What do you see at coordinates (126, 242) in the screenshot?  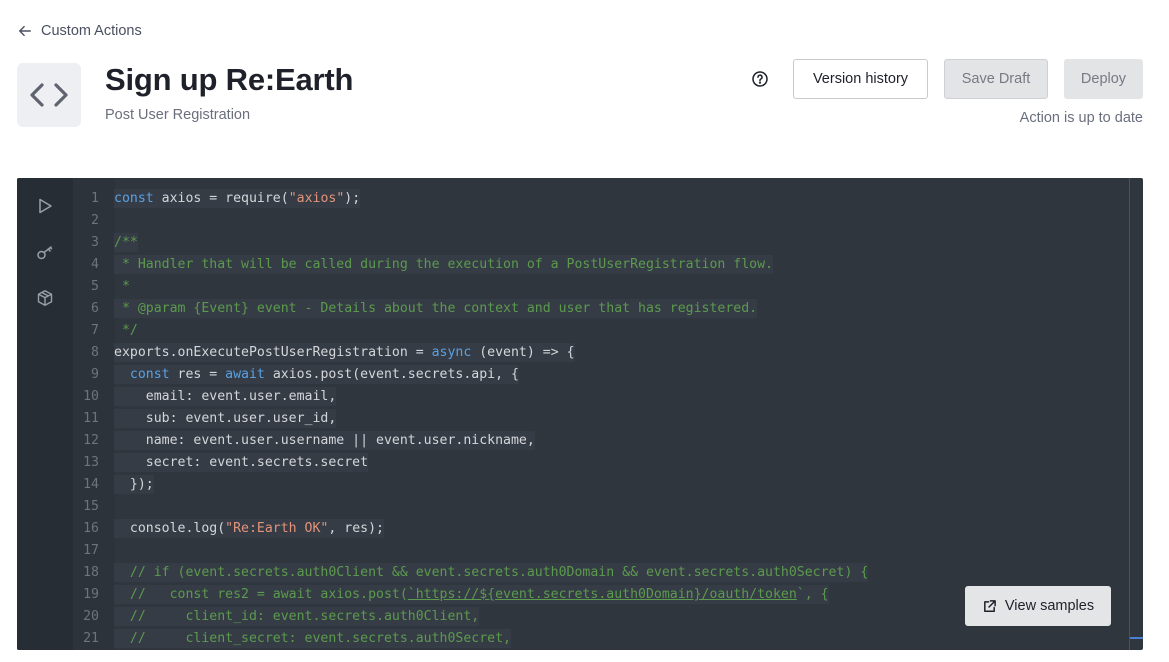 I see `code-token: /**` at bounding box center [126, 242].